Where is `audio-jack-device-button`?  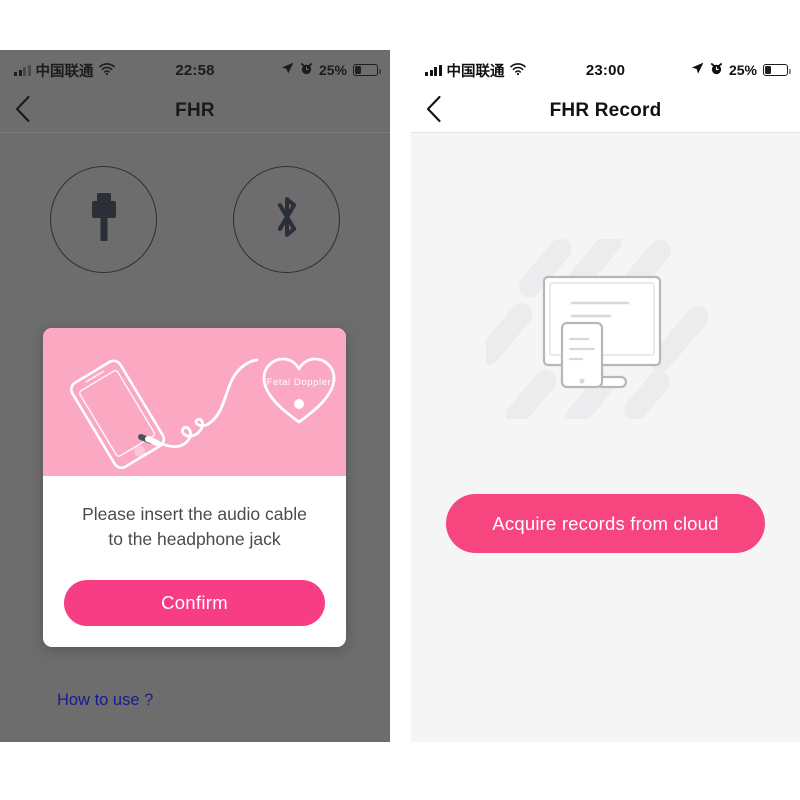 audio-jack-device-button is located at coordinates (103, 219).